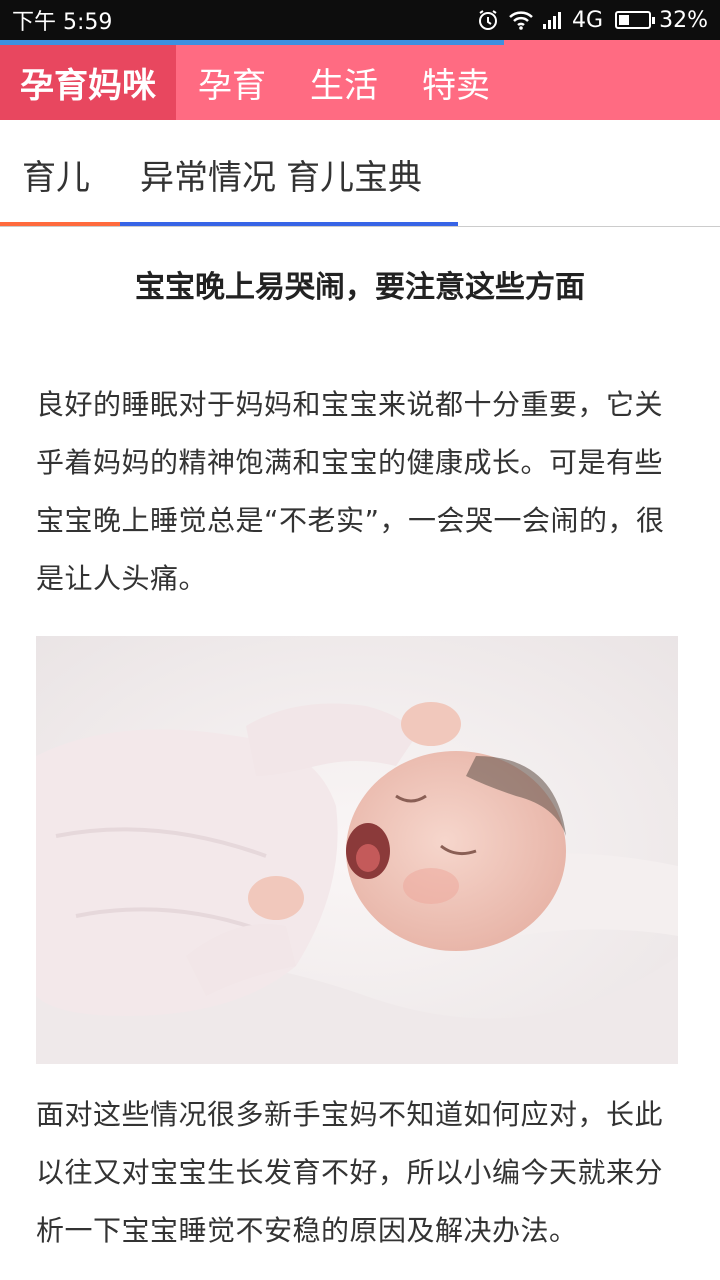  Describe the element at coordinates (488, 20) in the screenshot. I see `alarm-icon` at that location.